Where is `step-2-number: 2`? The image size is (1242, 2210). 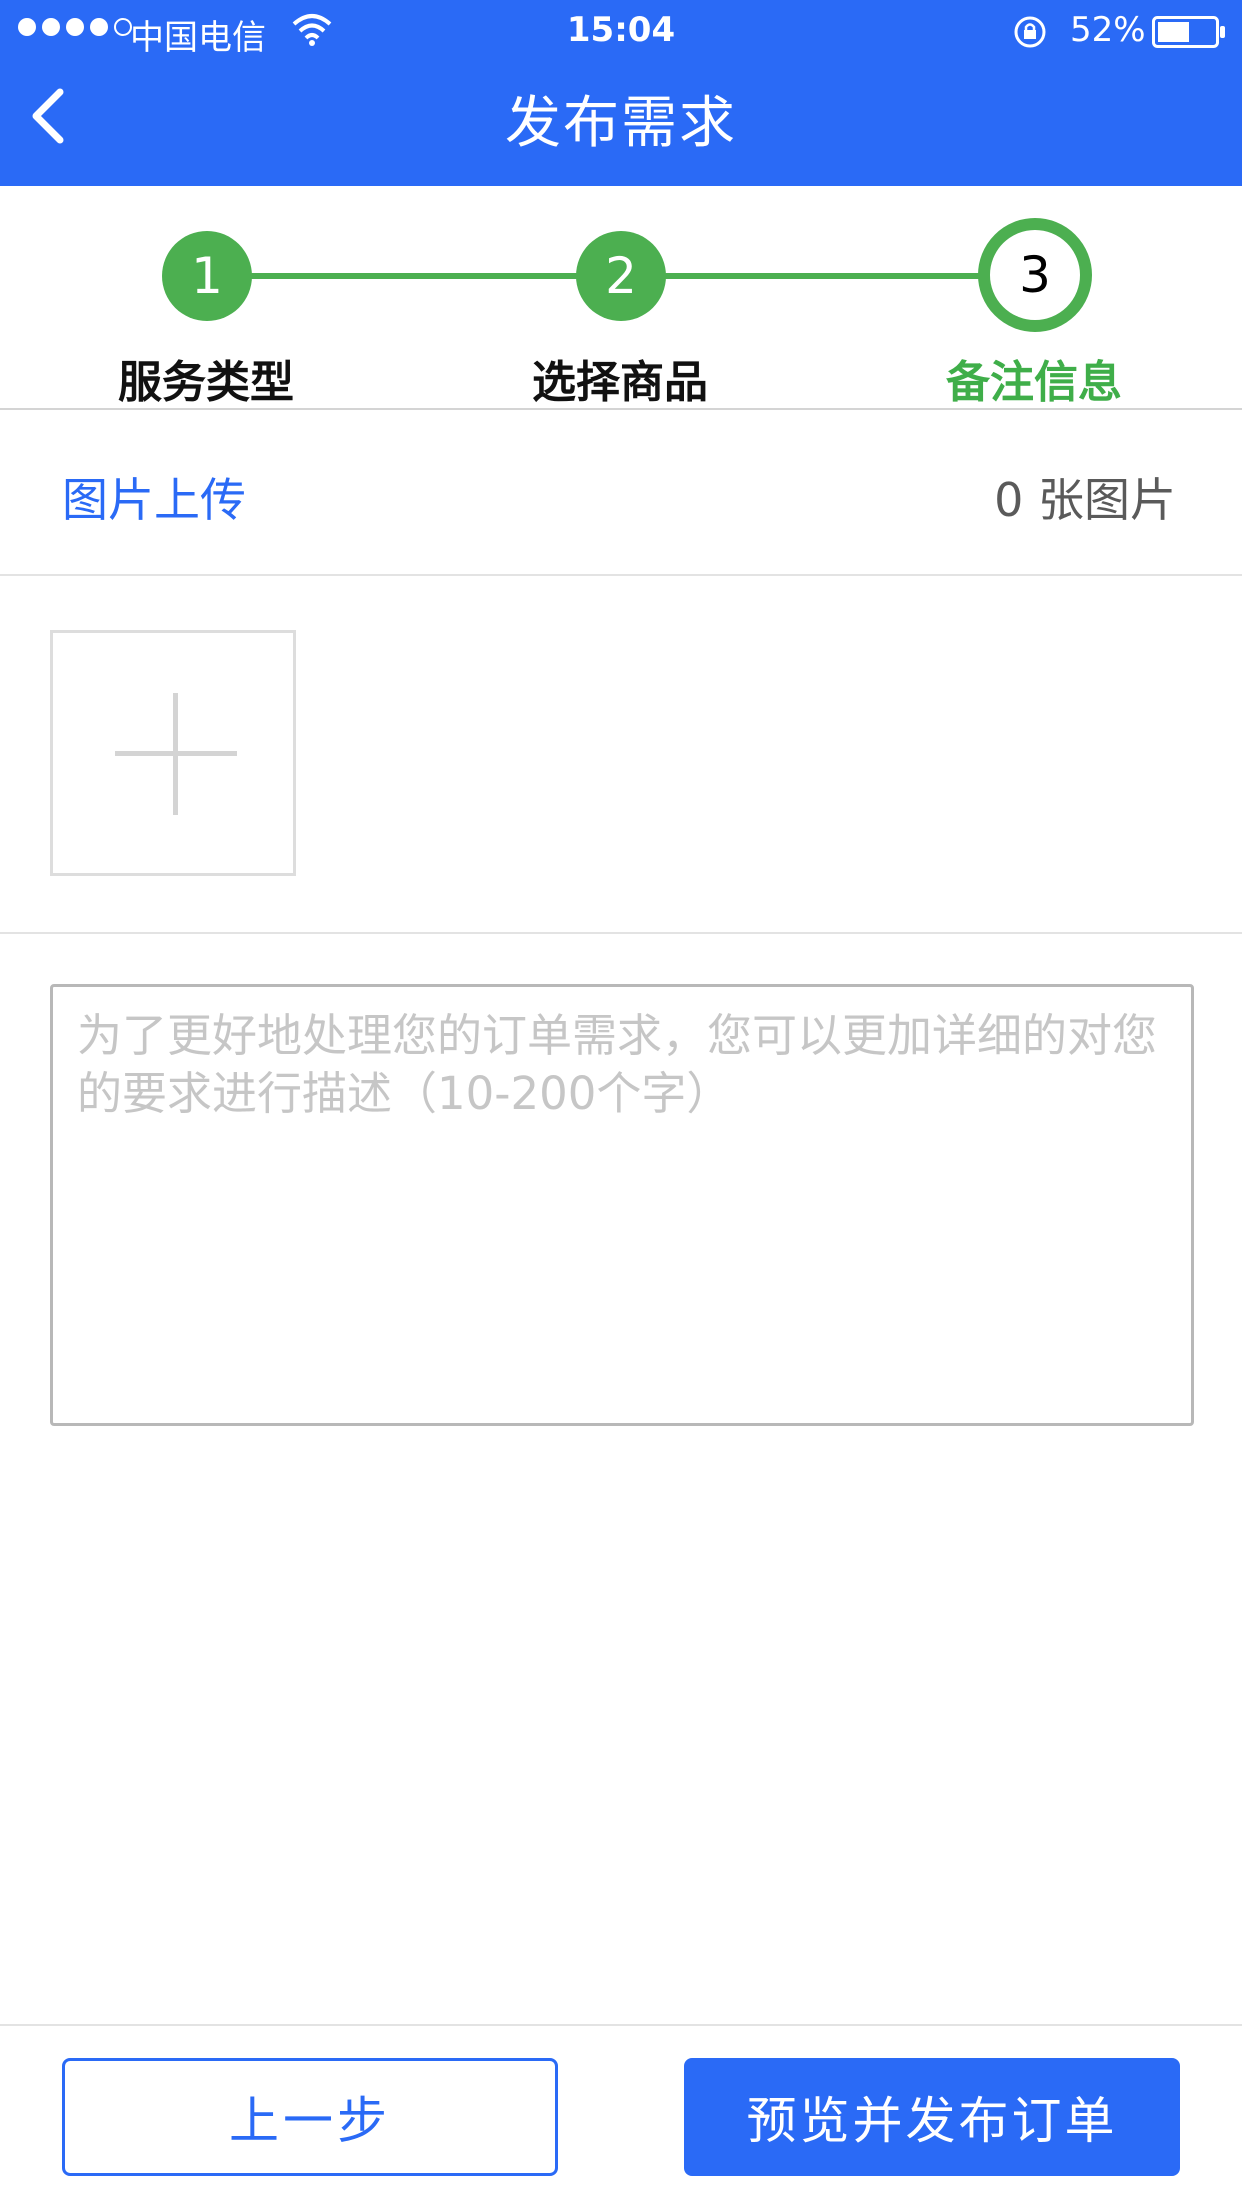 step-2-number: 2 is located at coordinates (621, 276).